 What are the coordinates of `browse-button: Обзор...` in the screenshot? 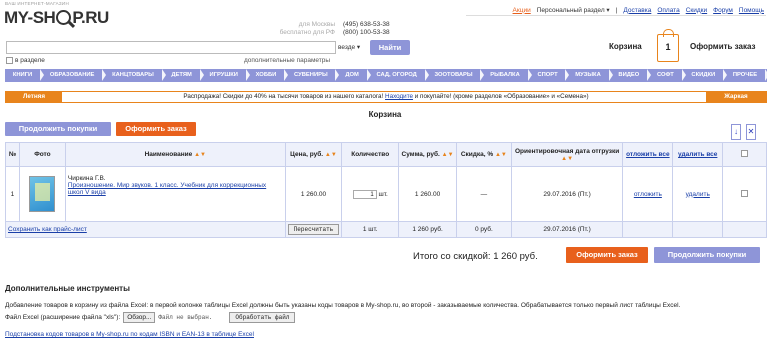 It's located at (139, 317).